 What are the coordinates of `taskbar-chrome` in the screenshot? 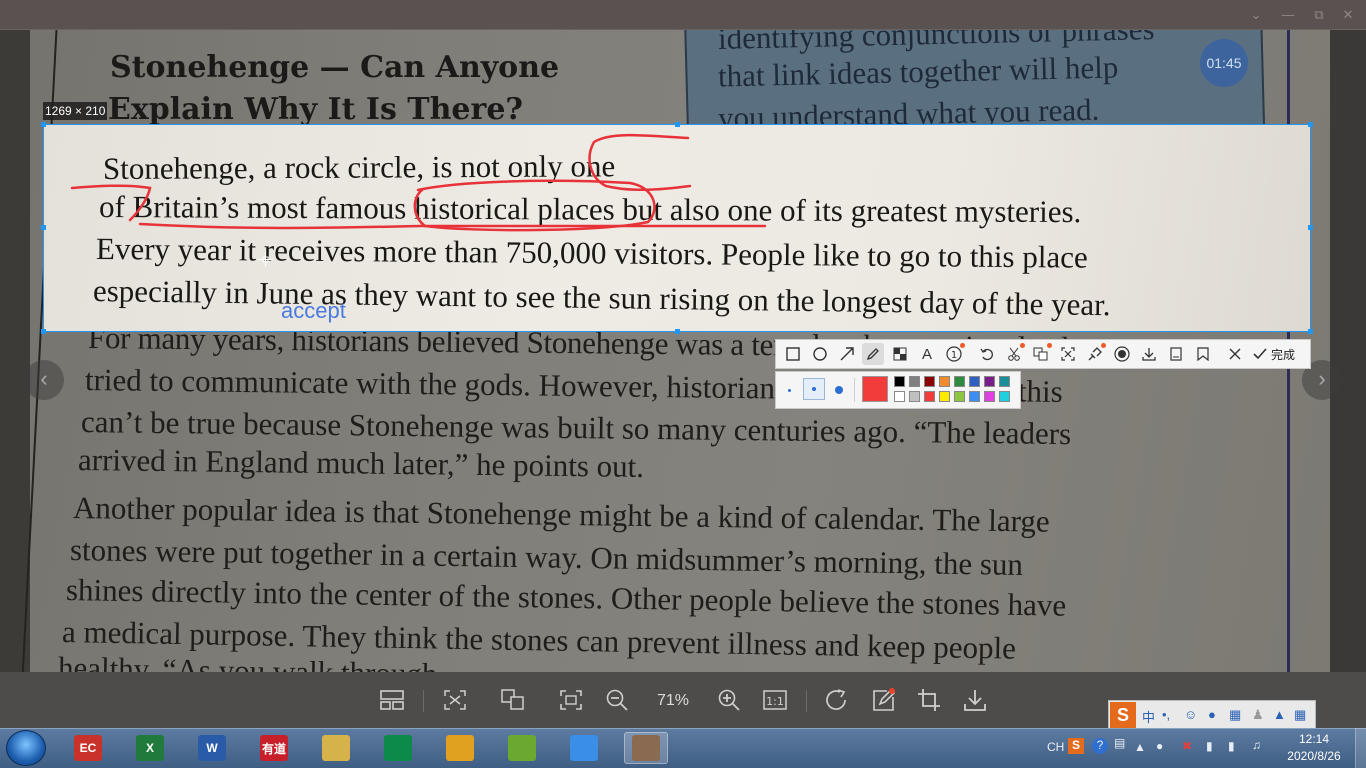 It's located at (460, 748).